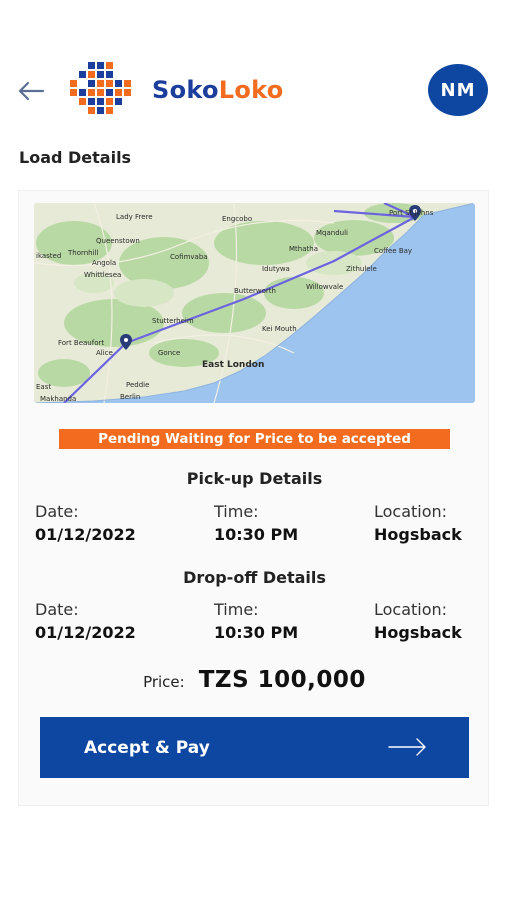 The image size is (507, 900). Describe the element at coordinates (189, 257) in the screenshot. I see `map-place-label: Cofimvaba` at that location.